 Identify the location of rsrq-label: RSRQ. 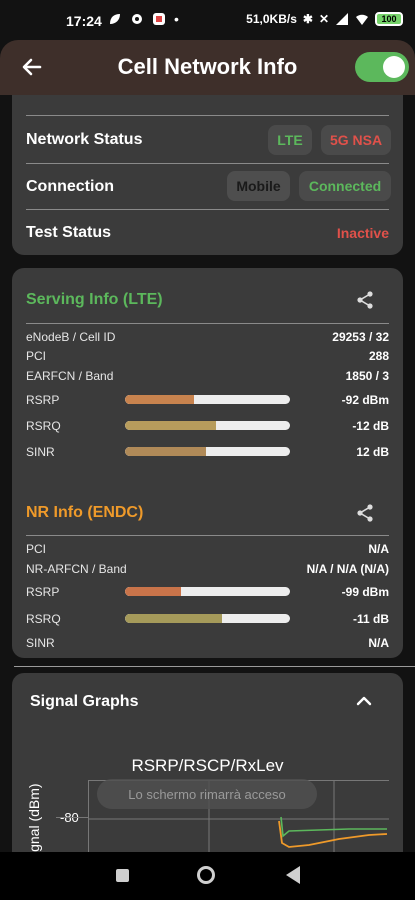
(43, 426).